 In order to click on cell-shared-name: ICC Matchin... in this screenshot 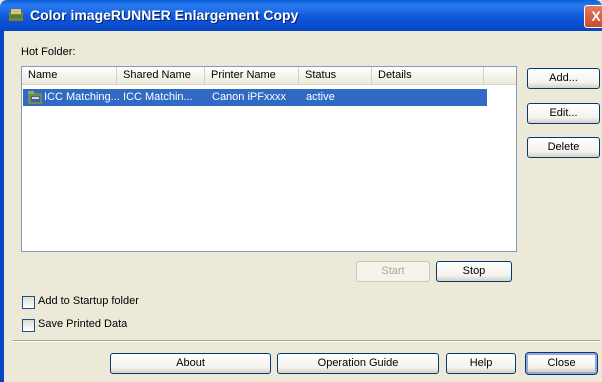, I will do `click(158, 97)`.